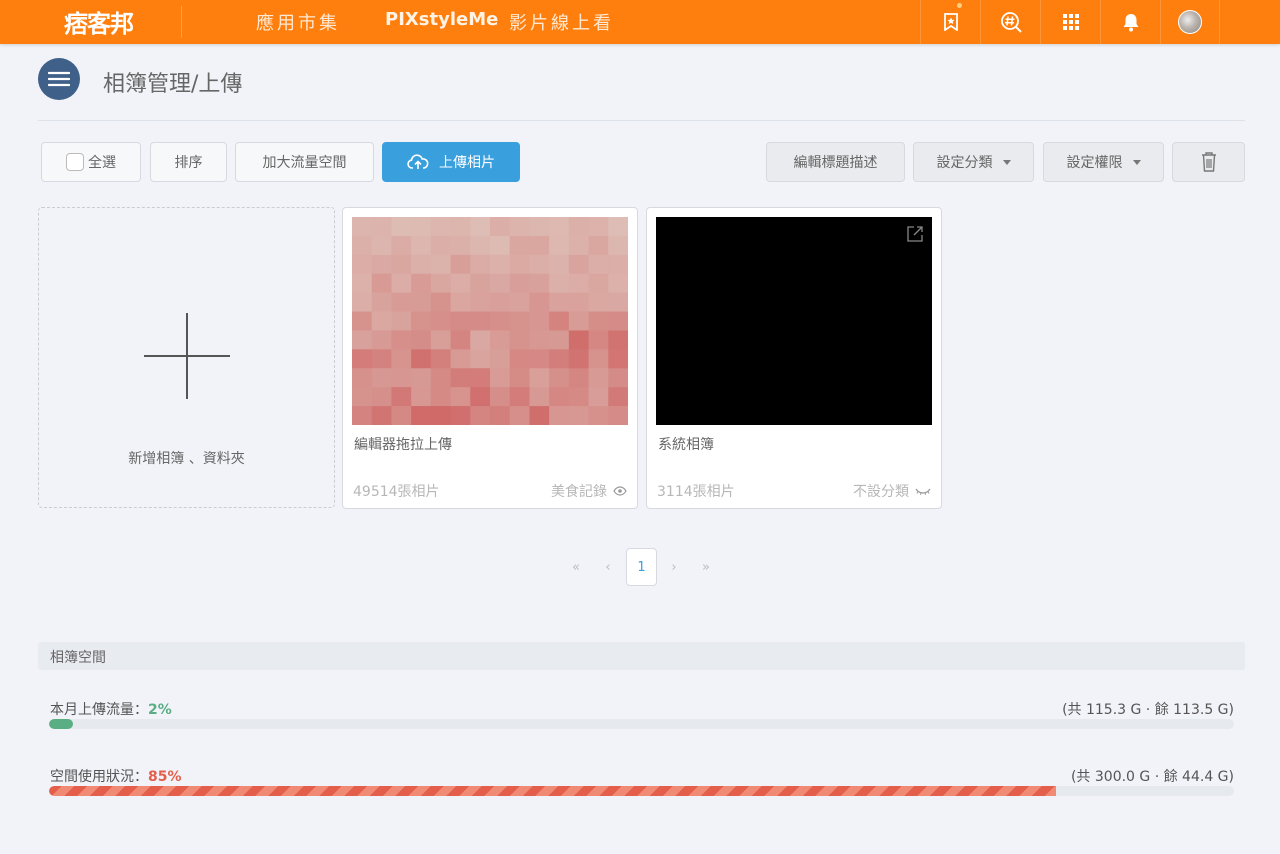 This screenshot has height=854, width=1280. I want to click on album-title: 編輯器拖拉上傳, so click(403, 444).